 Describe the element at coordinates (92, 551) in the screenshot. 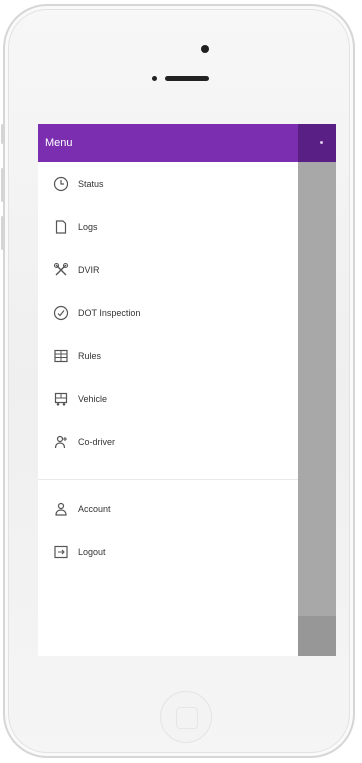

I see `menu-item-label: Logout` at that location.